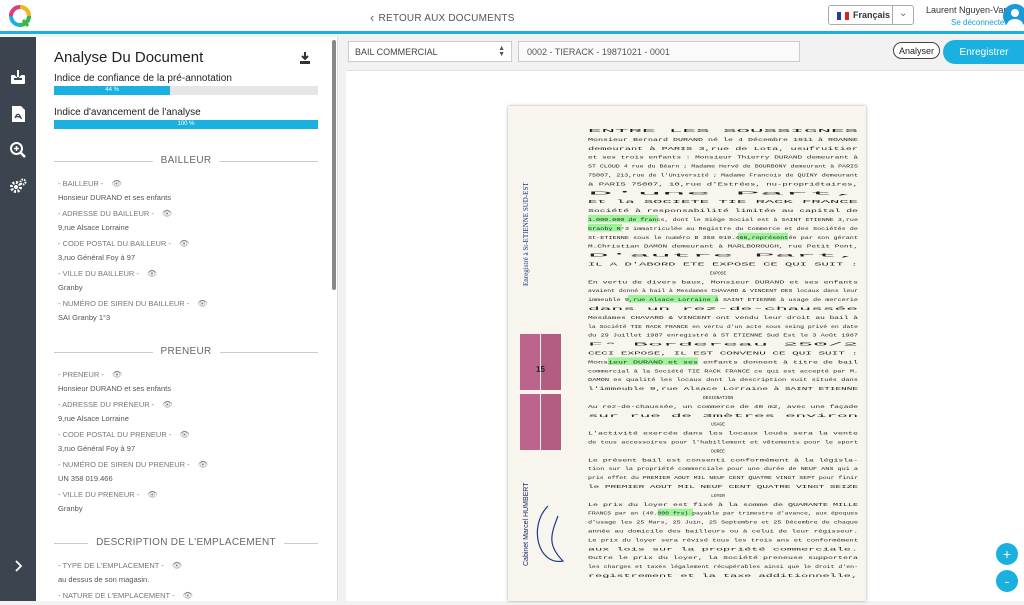 This screenshot has width=1024, height=605. I want to click on language-selector: Français ⌄, so click(871, 15).